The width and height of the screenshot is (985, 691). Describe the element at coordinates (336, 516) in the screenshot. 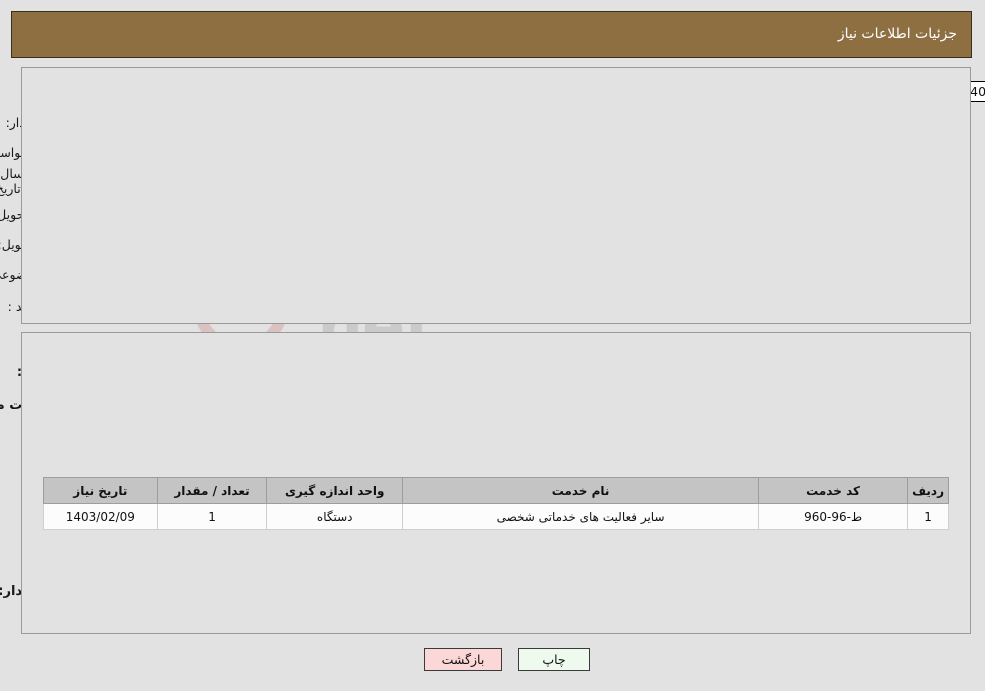

I see `cell-unit: دستگاه` at that location.